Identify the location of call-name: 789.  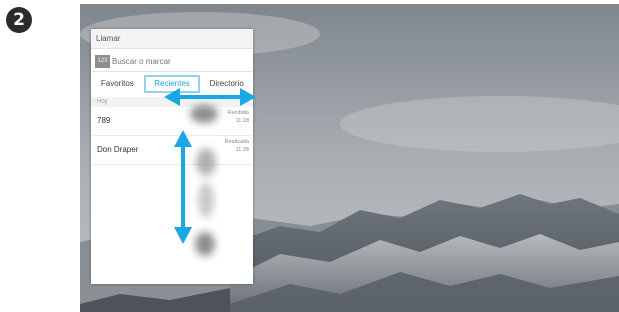
(104, 120).